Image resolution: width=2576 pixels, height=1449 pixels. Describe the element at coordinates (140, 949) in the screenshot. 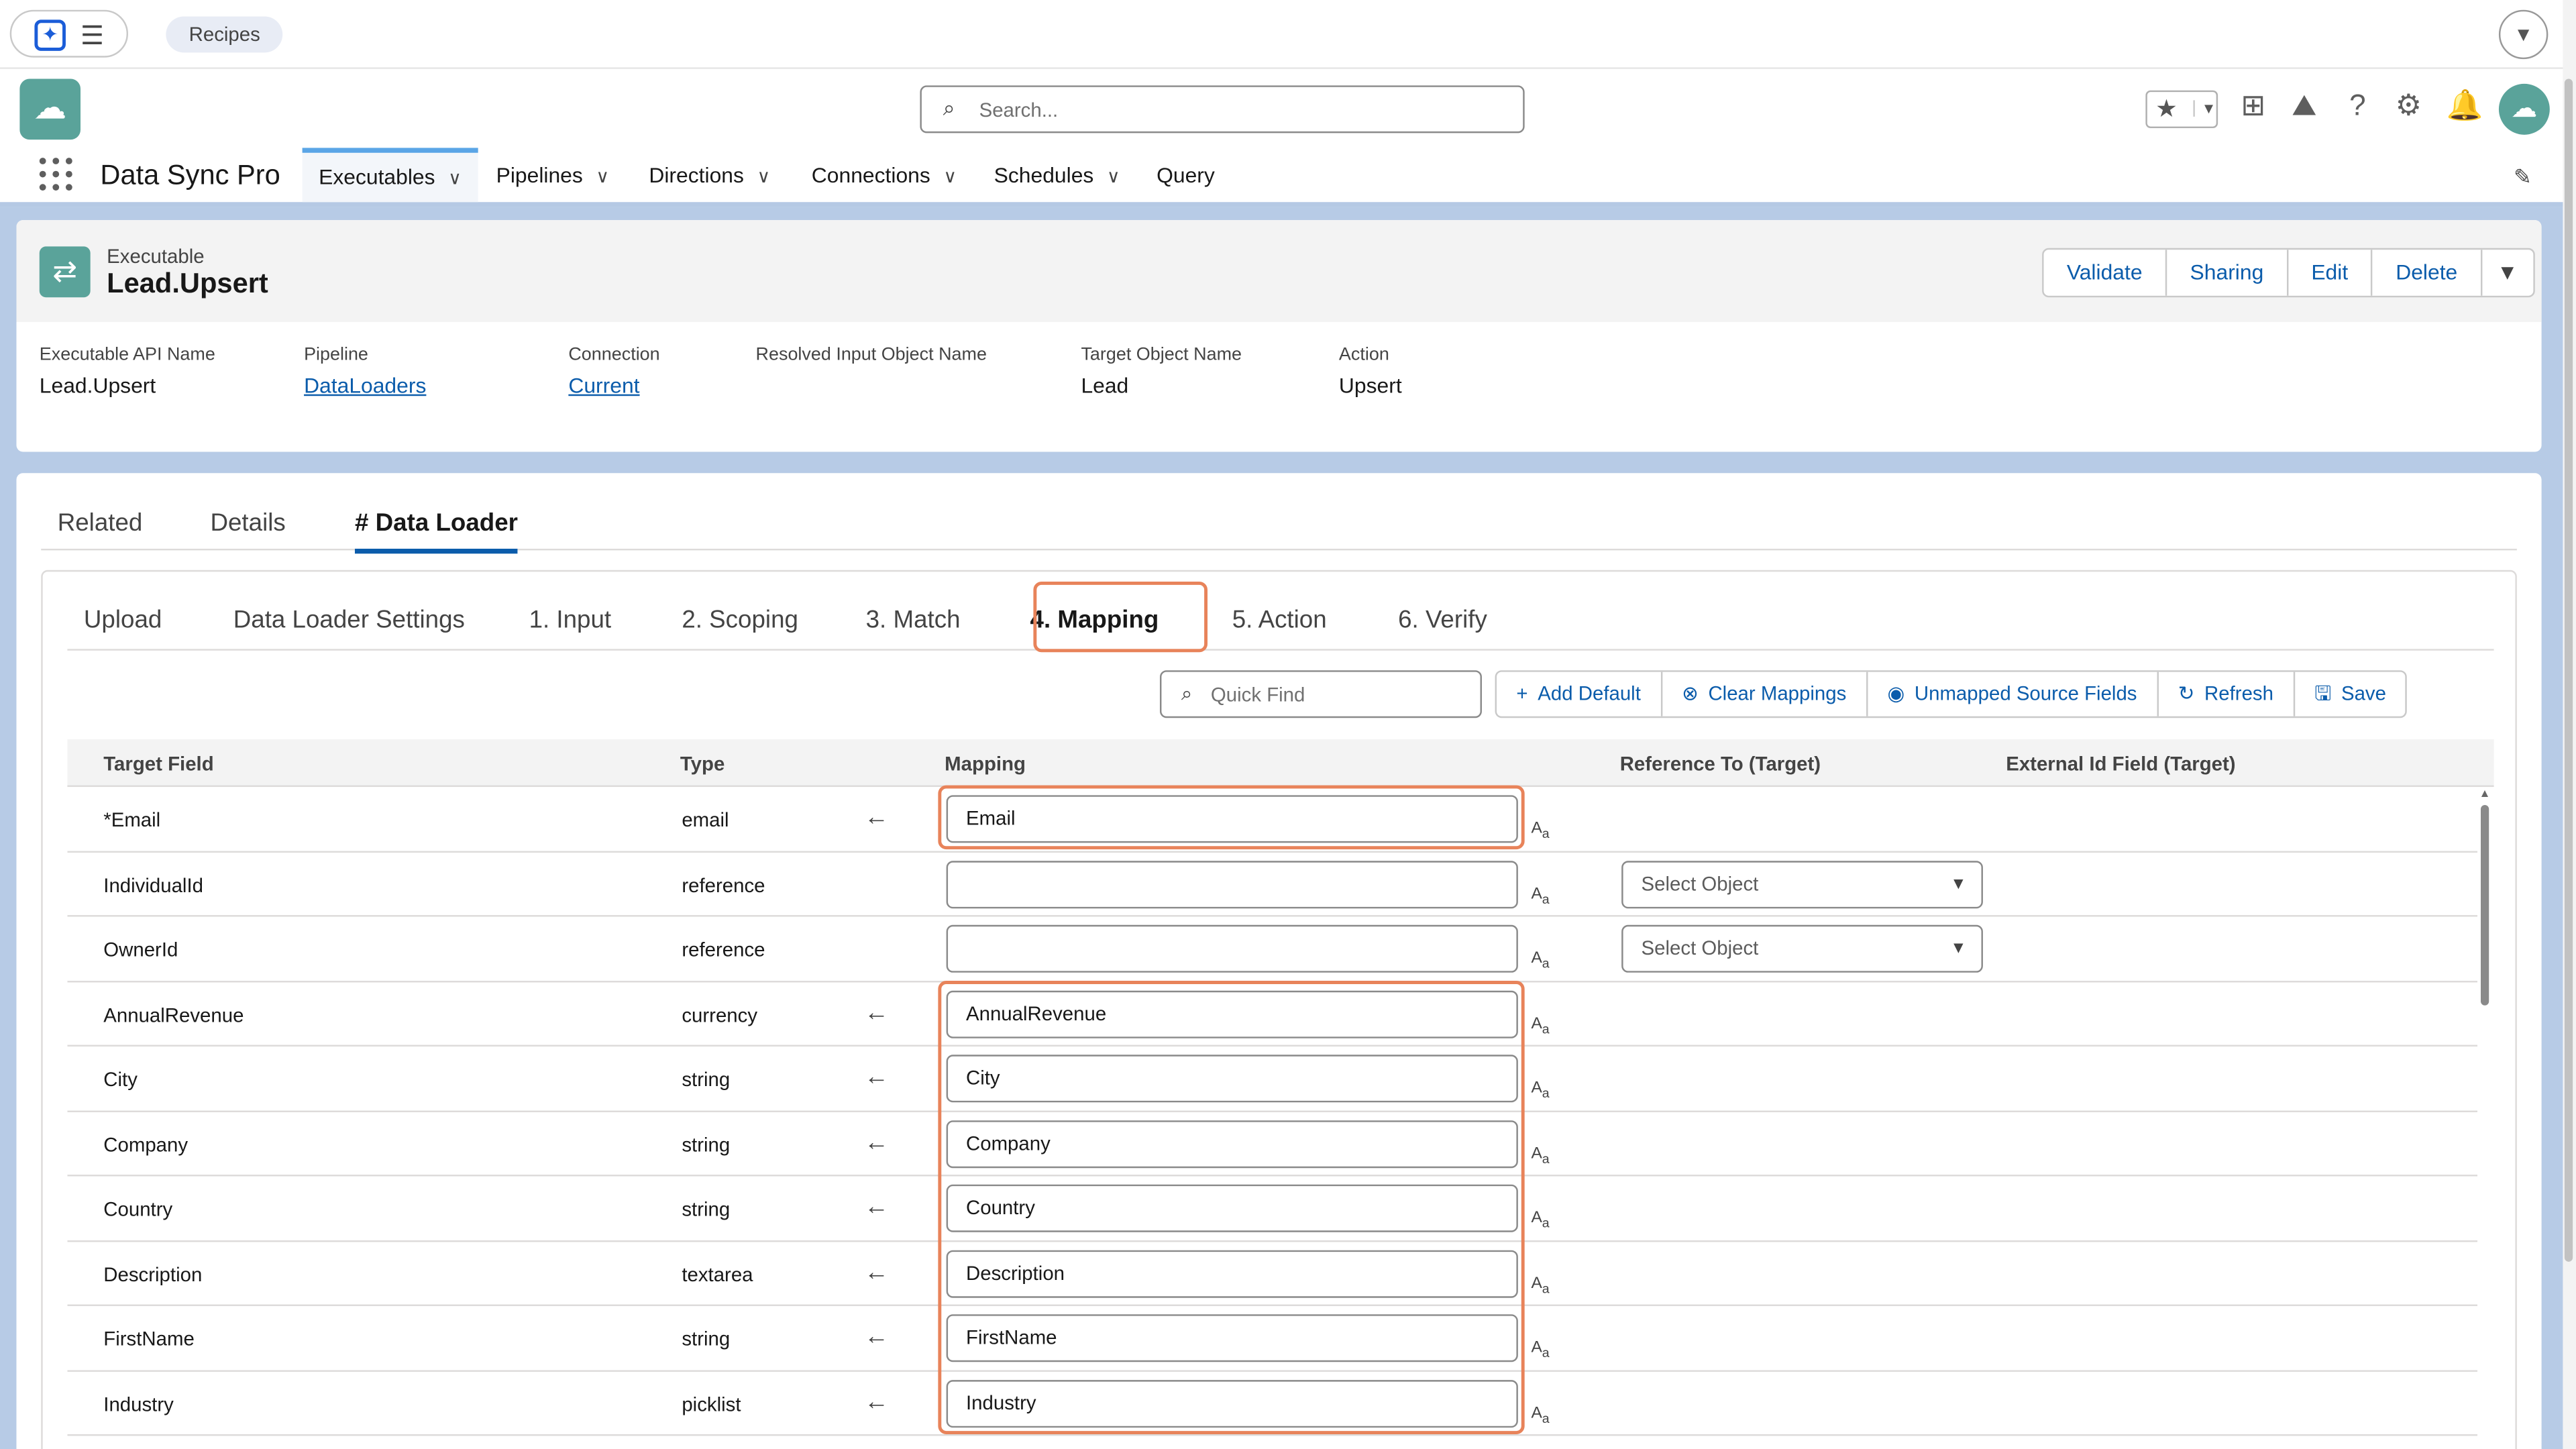

I see `target-field: OwnerId` at that location.